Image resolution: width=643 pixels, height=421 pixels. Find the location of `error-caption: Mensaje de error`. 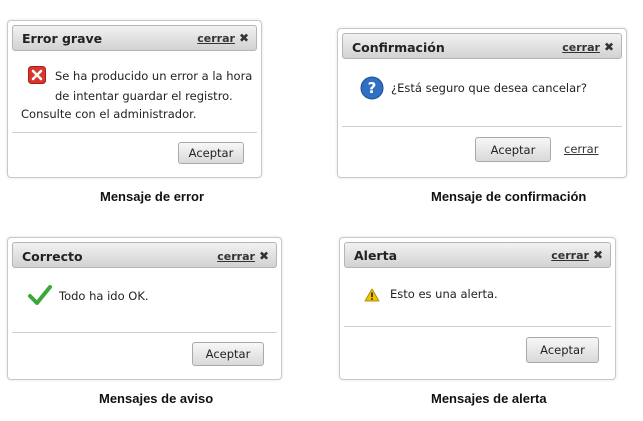

error-caption: Mensaje de error is located at coordinates (152, 196).